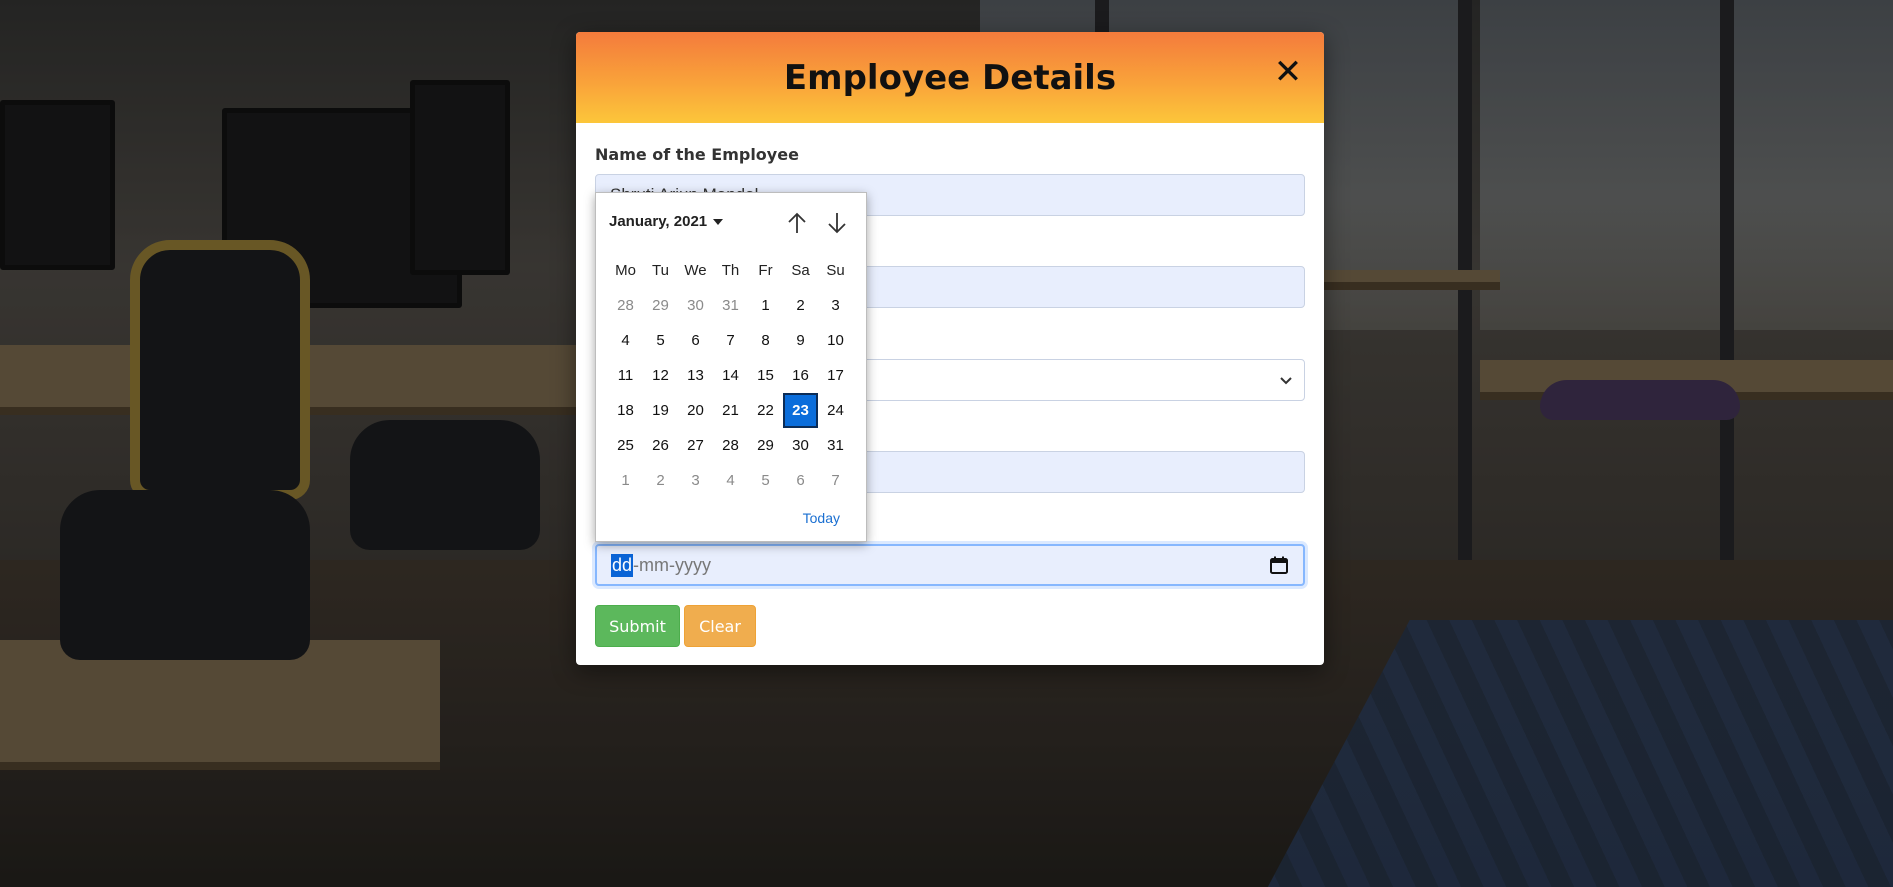 The height and width of the screenshot is (887, 1893). Describe the element at coordinates (1286, 381) in the screenshot. I see `chevron-down-icon` at that location.